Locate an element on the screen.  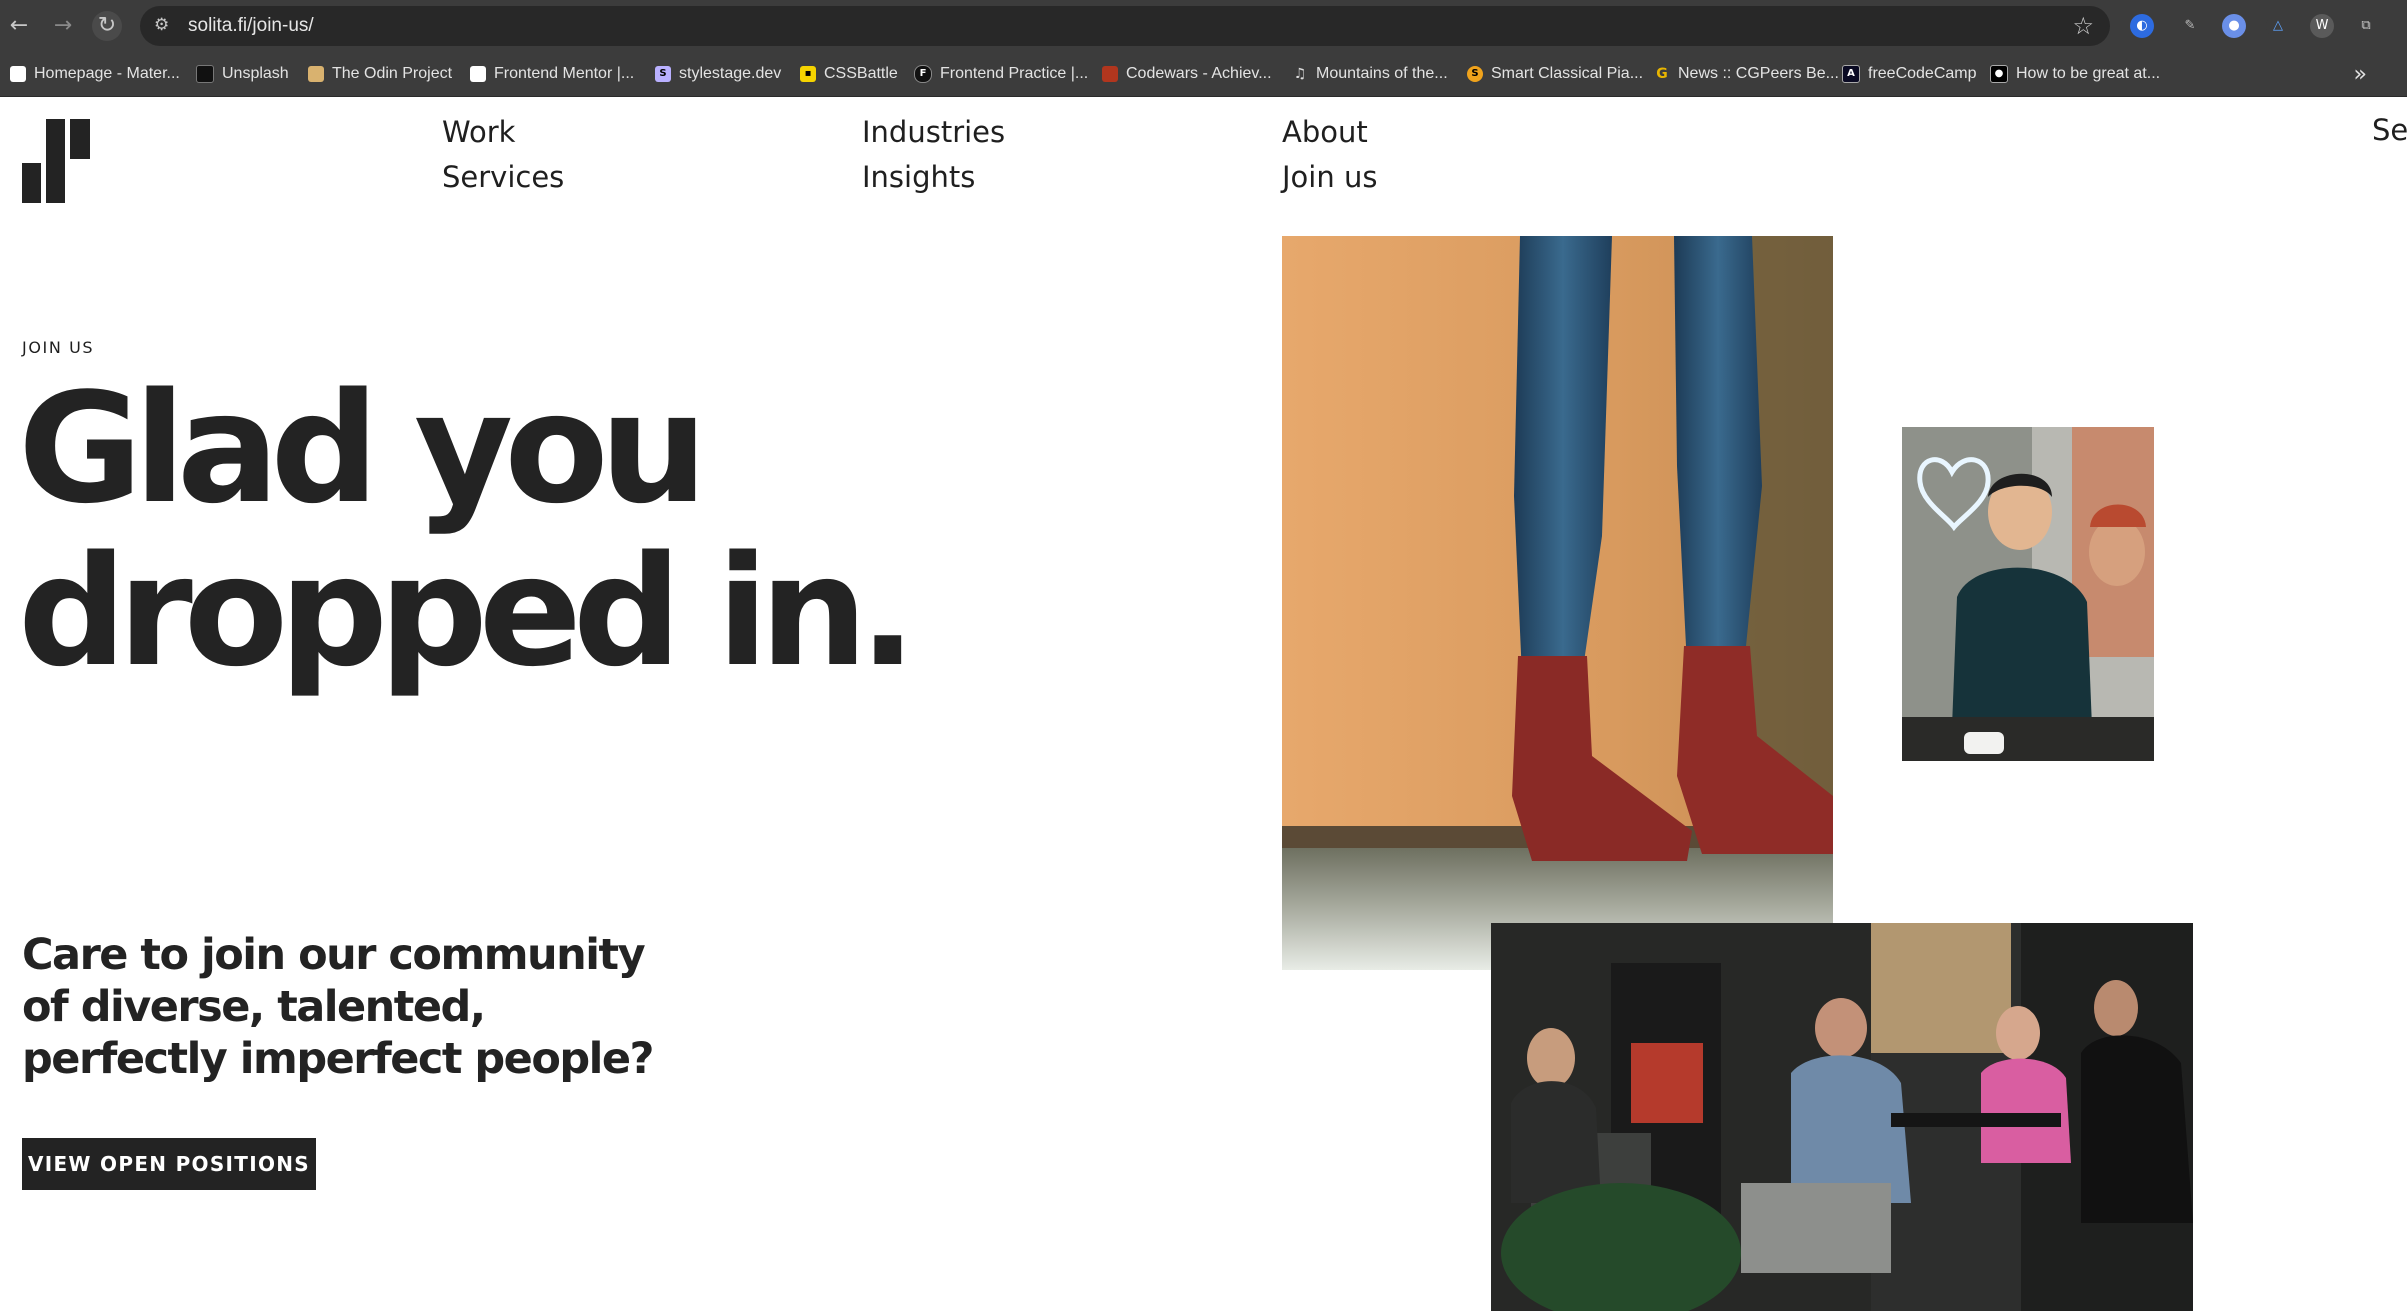
bookmark-label: The Odin Project is located at coordinates (392, 73).